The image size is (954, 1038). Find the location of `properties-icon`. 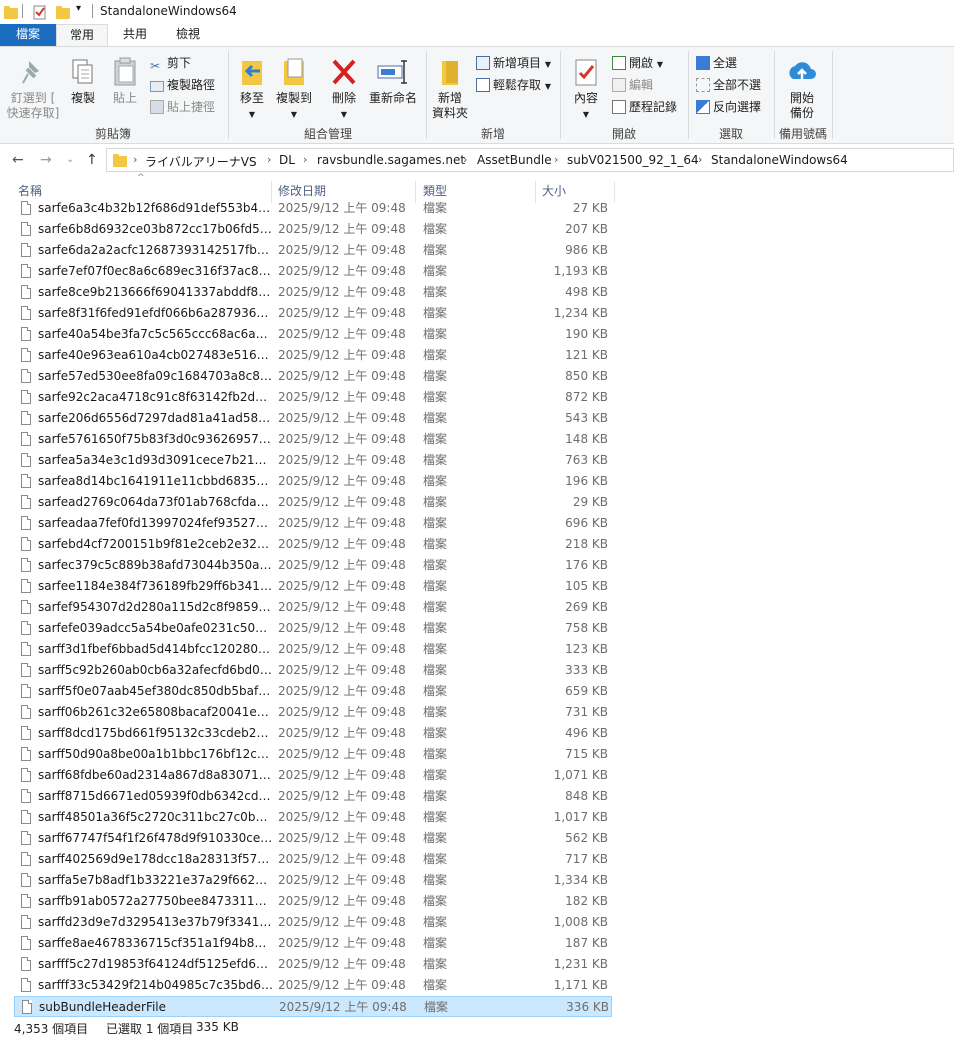

properties-icon is located at coordinates (40, 12).